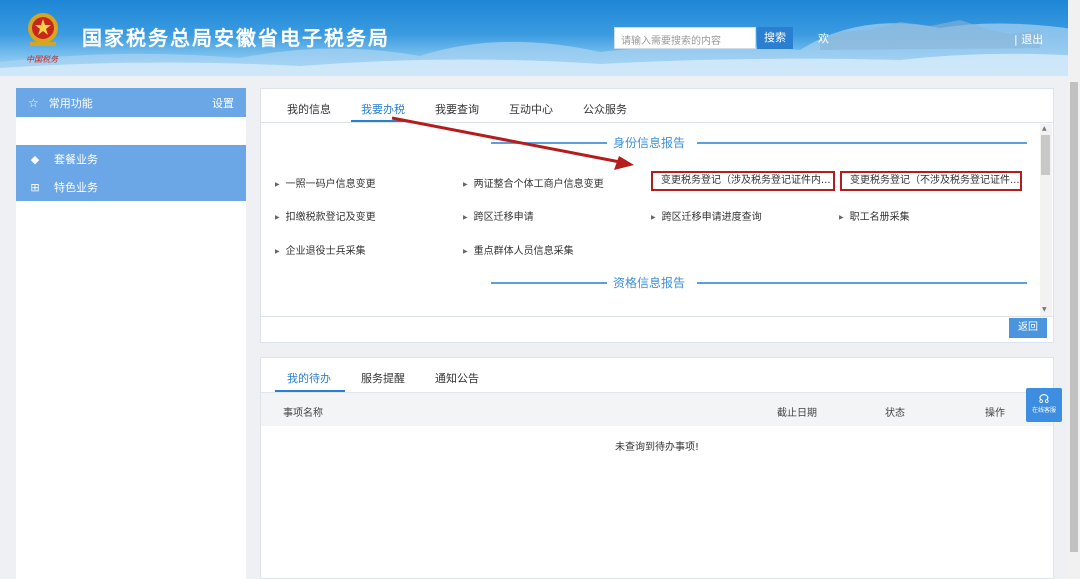  I want to click on list-item-label: 跨区迁移申请, so click(503, 217).